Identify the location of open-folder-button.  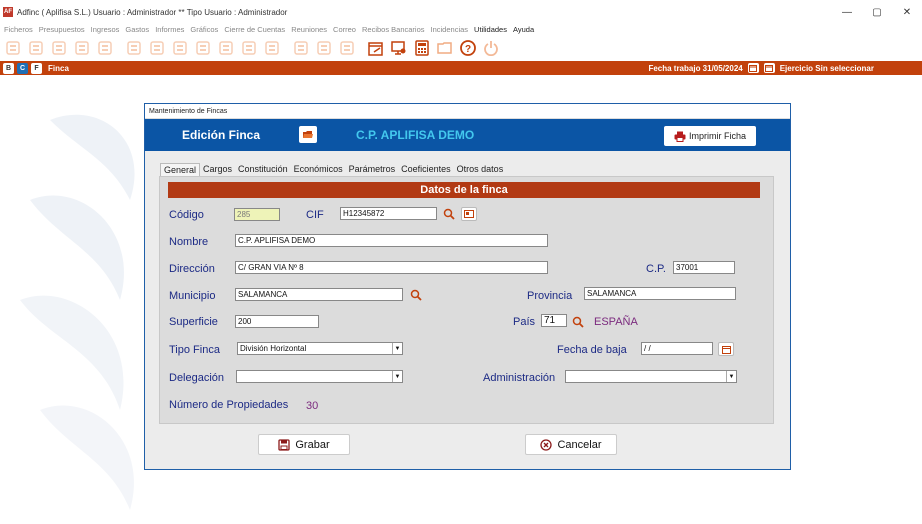
(308, 134).